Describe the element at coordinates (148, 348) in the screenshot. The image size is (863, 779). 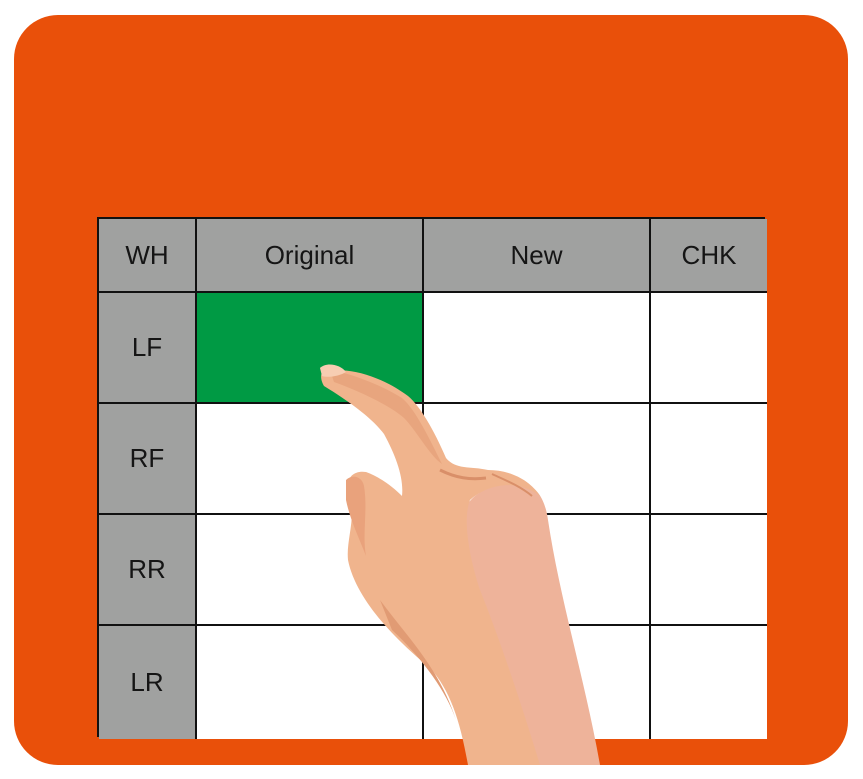
I see `row-label-lf: LF` at that location.